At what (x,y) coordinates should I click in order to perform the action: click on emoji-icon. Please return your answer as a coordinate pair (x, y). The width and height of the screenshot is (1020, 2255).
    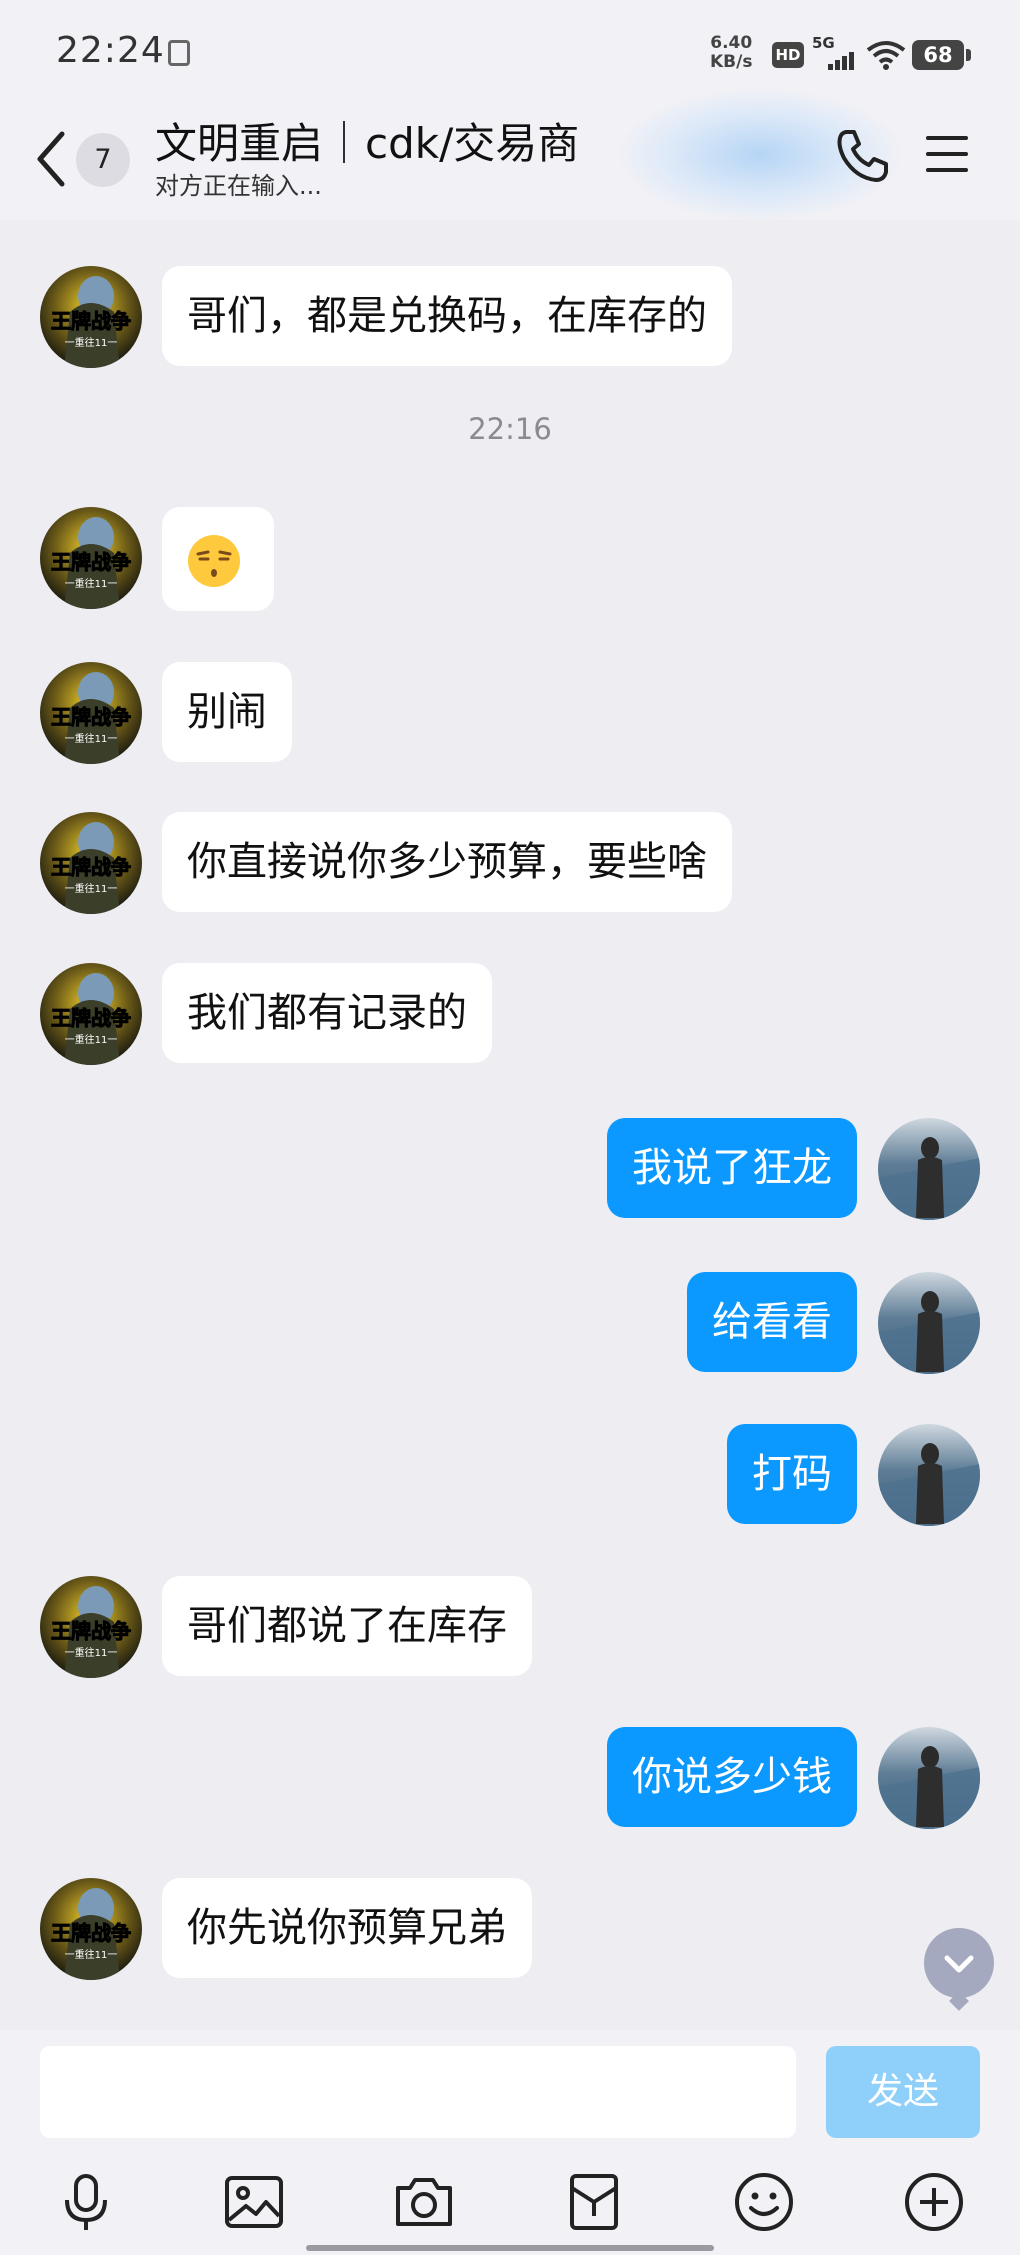
    Looking at the image, I should click on (764, 2202).